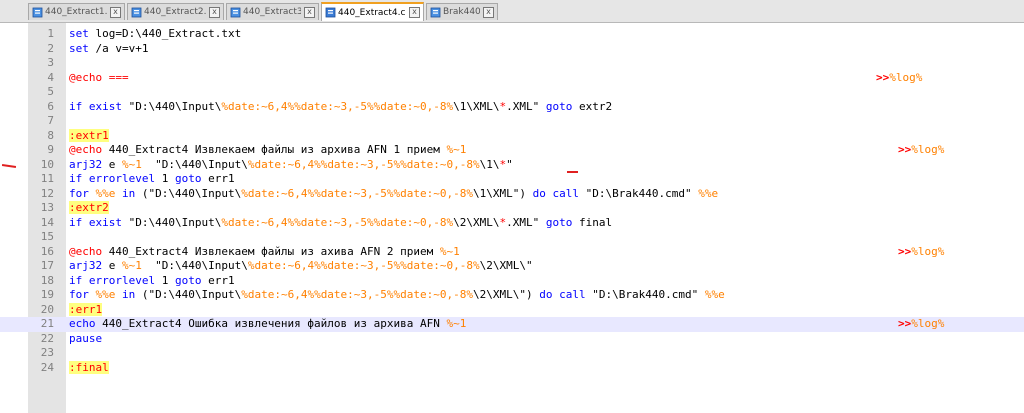 The height and width of the screenshot is (413, 1024). I want to click on code-token: set, so click(82, 33).